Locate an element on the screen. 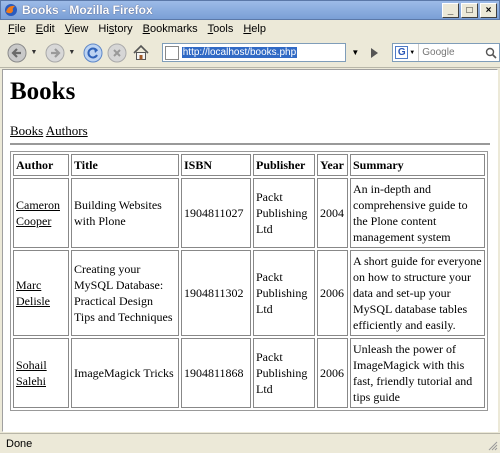 This screenshot has width=500, height=453. reload-button is located at coordinates (93, 53).